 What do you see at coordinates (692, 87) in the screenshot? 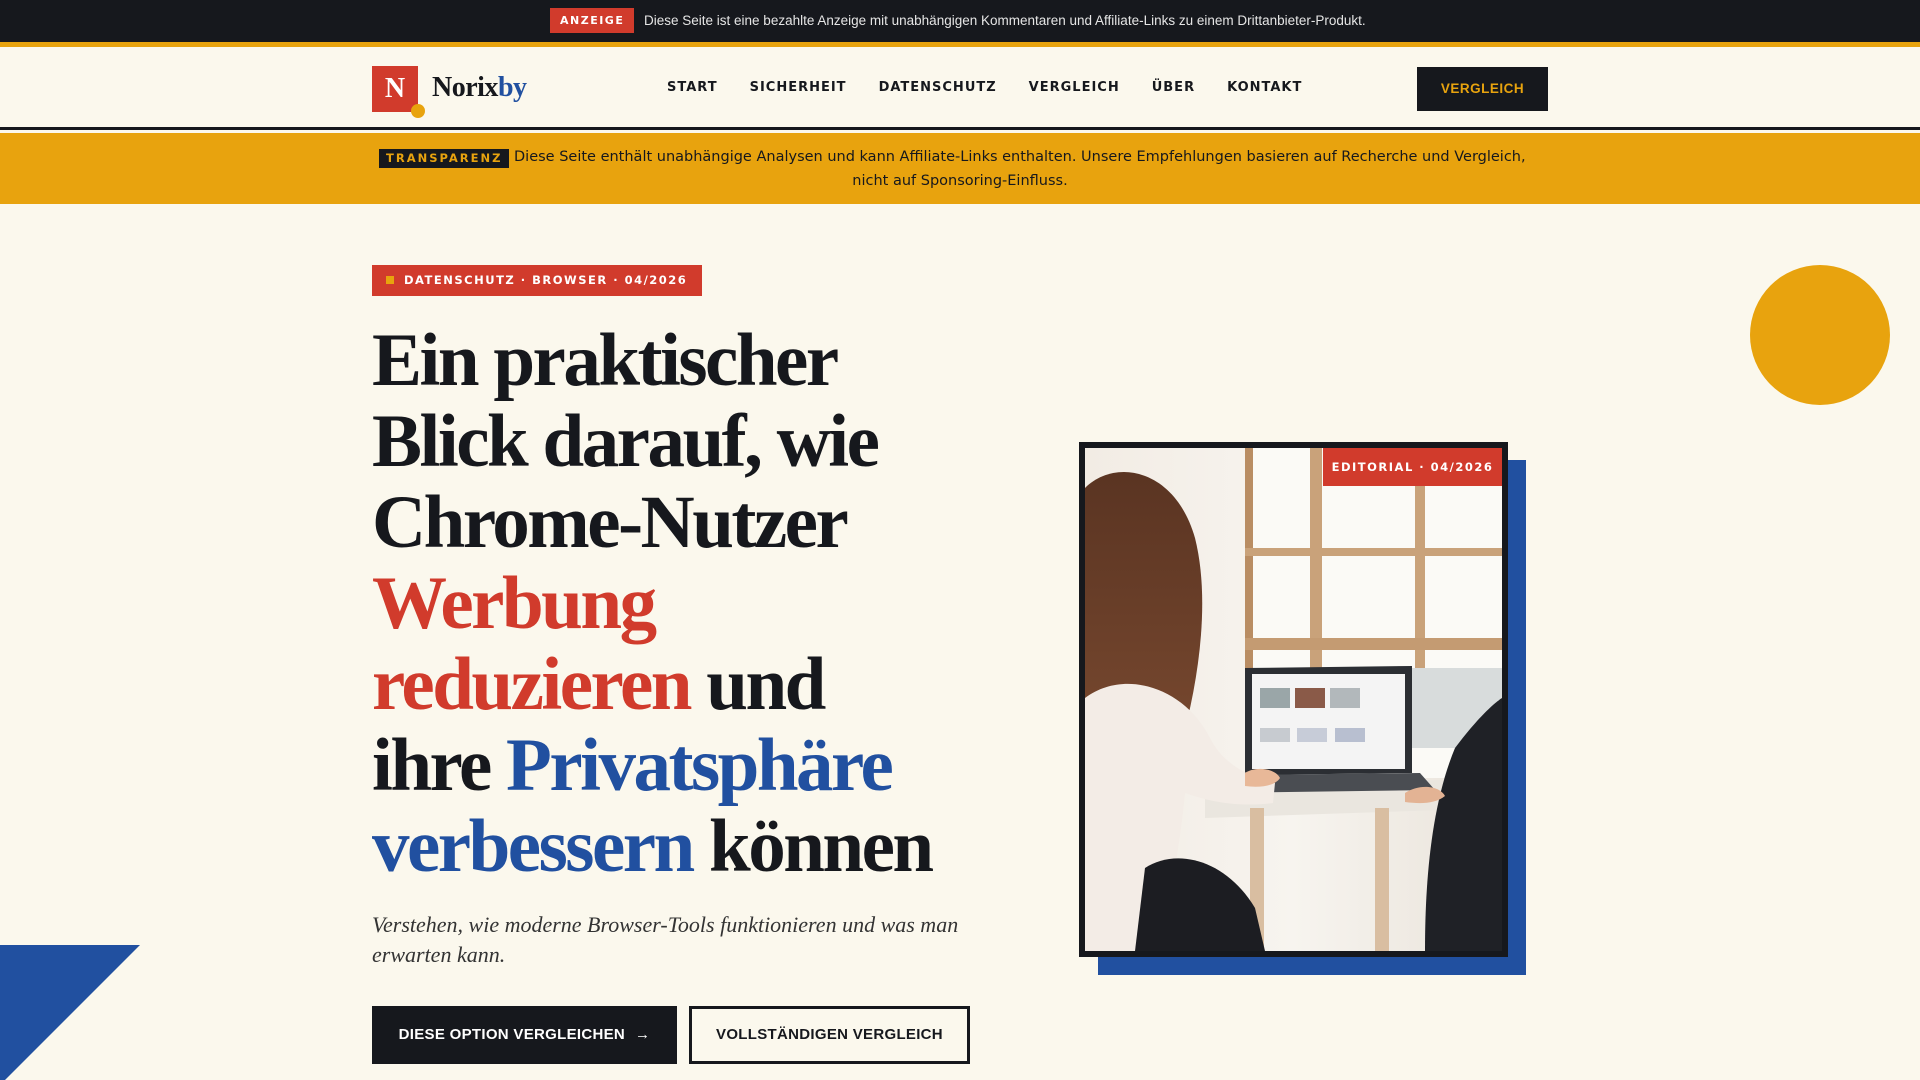
I see `nav-item-start: START` at bounding box center [692, 87].